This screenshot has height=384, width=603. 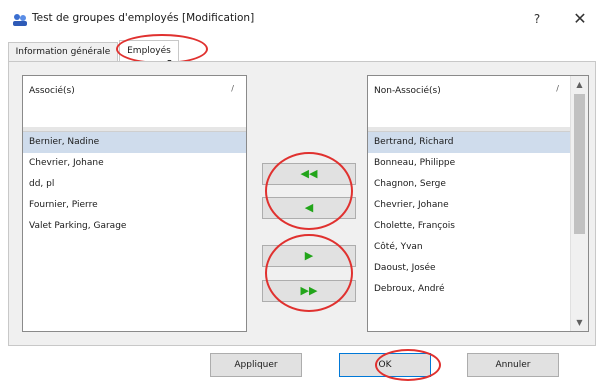 What do you see at coordinates (134, 102) in the screenshot?
I see `associated-header: Associé(s) /` at bounding box center [134, 102].